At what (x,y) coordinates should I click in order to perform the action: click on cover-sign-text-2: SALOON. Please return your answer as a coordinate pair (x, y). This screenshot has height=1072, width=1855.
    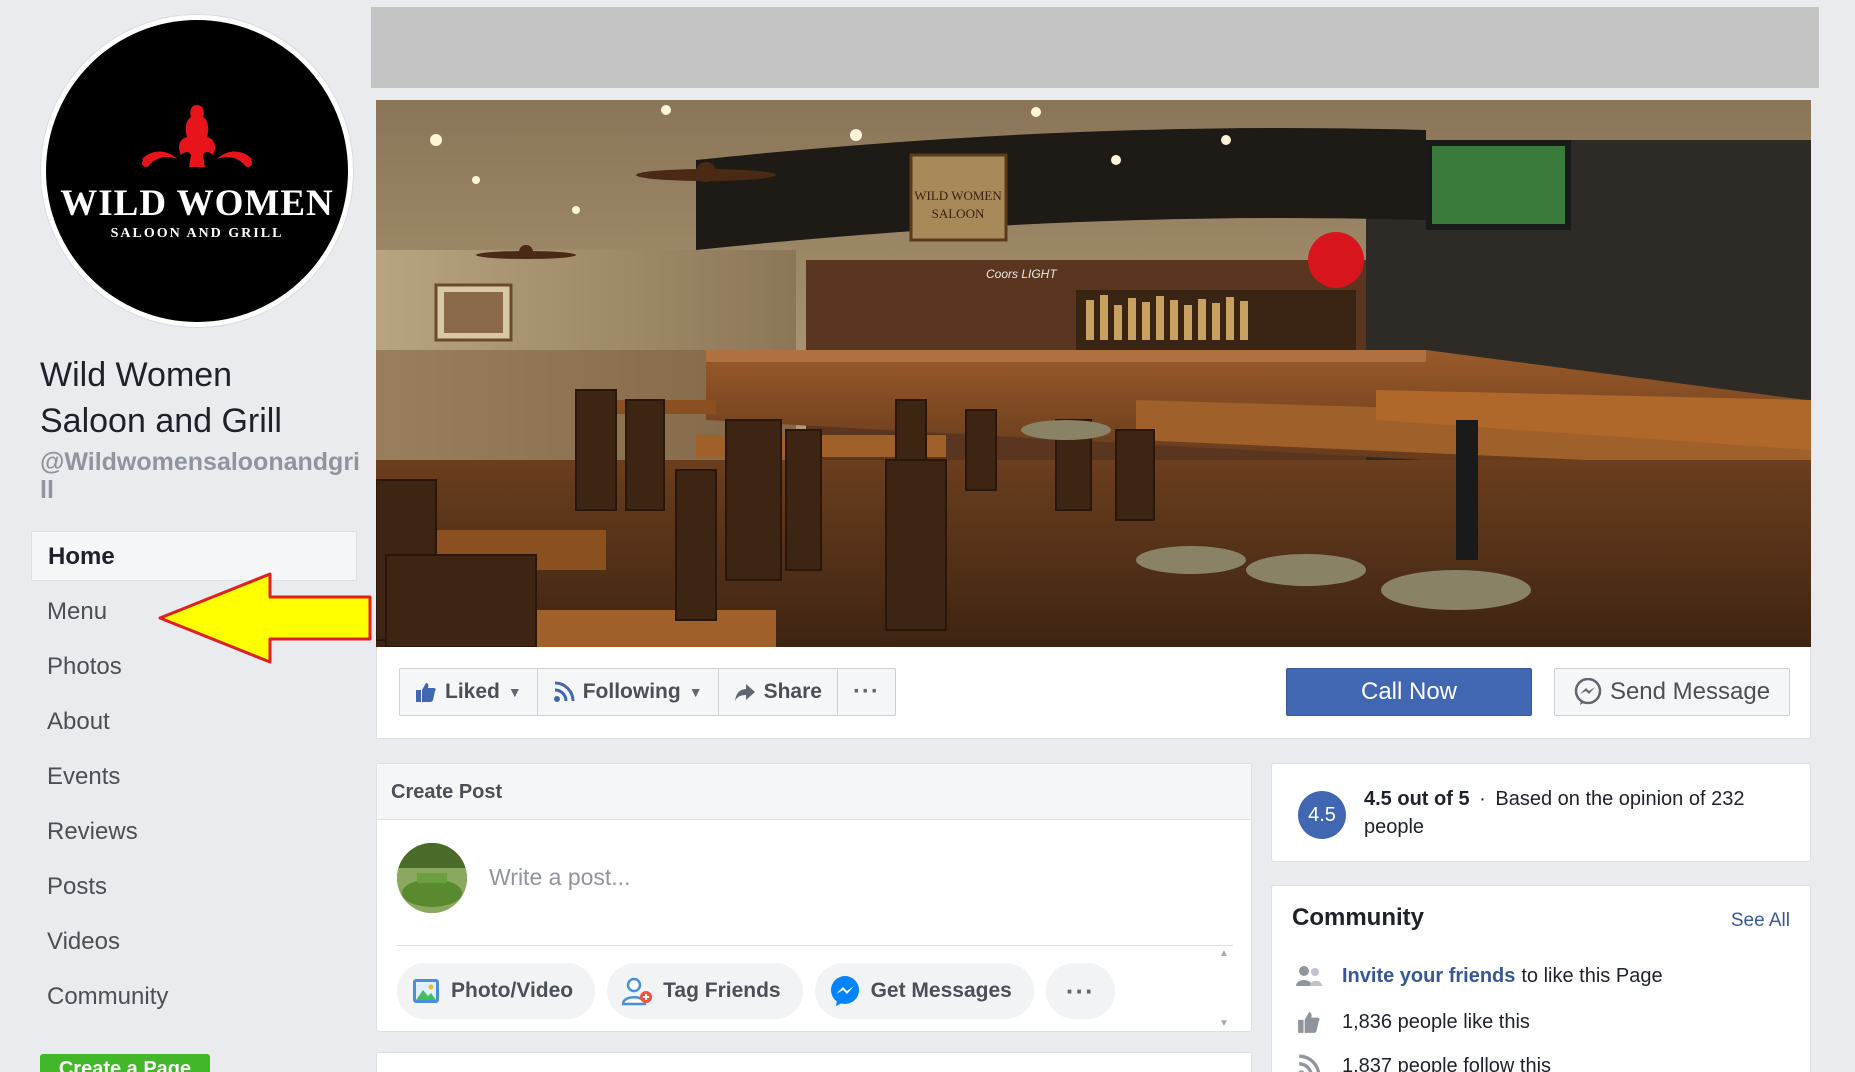
    Looking at the image, I should click on (958, 213).